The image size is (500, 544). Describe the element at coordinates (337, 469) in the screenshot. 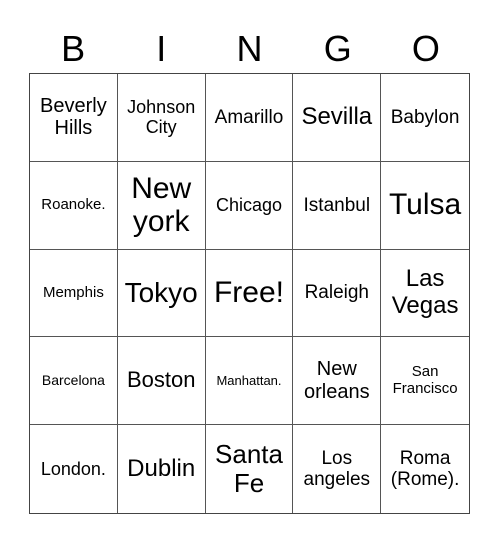

I see `bingo-cell: Los angeles` at that location.